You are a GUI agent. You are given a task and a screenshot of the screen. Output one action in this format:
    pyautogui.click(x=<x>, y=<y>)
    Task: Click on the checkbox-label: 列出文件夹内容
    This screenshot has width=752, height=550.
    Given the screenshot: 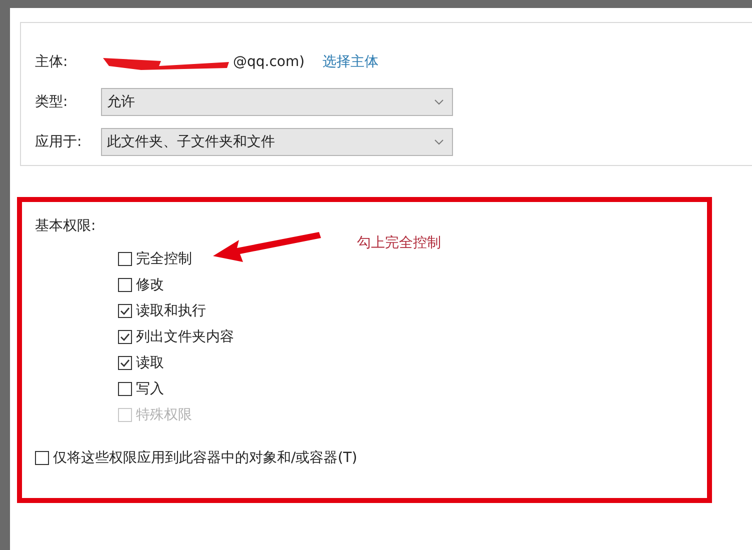 What is the action you would take?
    pyautogui.click(x=185, y=337)
    